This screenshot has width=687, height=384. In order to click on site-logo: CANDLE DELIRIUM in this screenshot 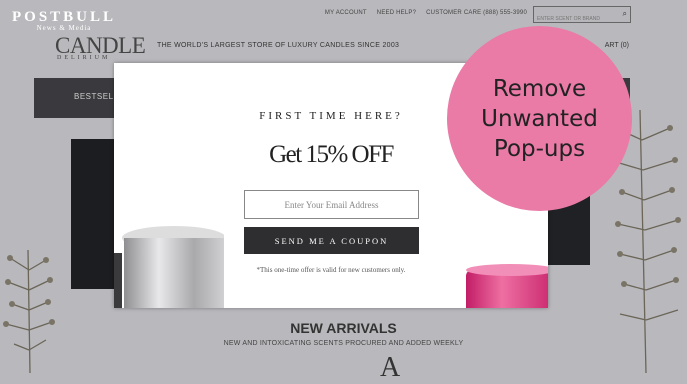, I will do `click(100, 47)`.